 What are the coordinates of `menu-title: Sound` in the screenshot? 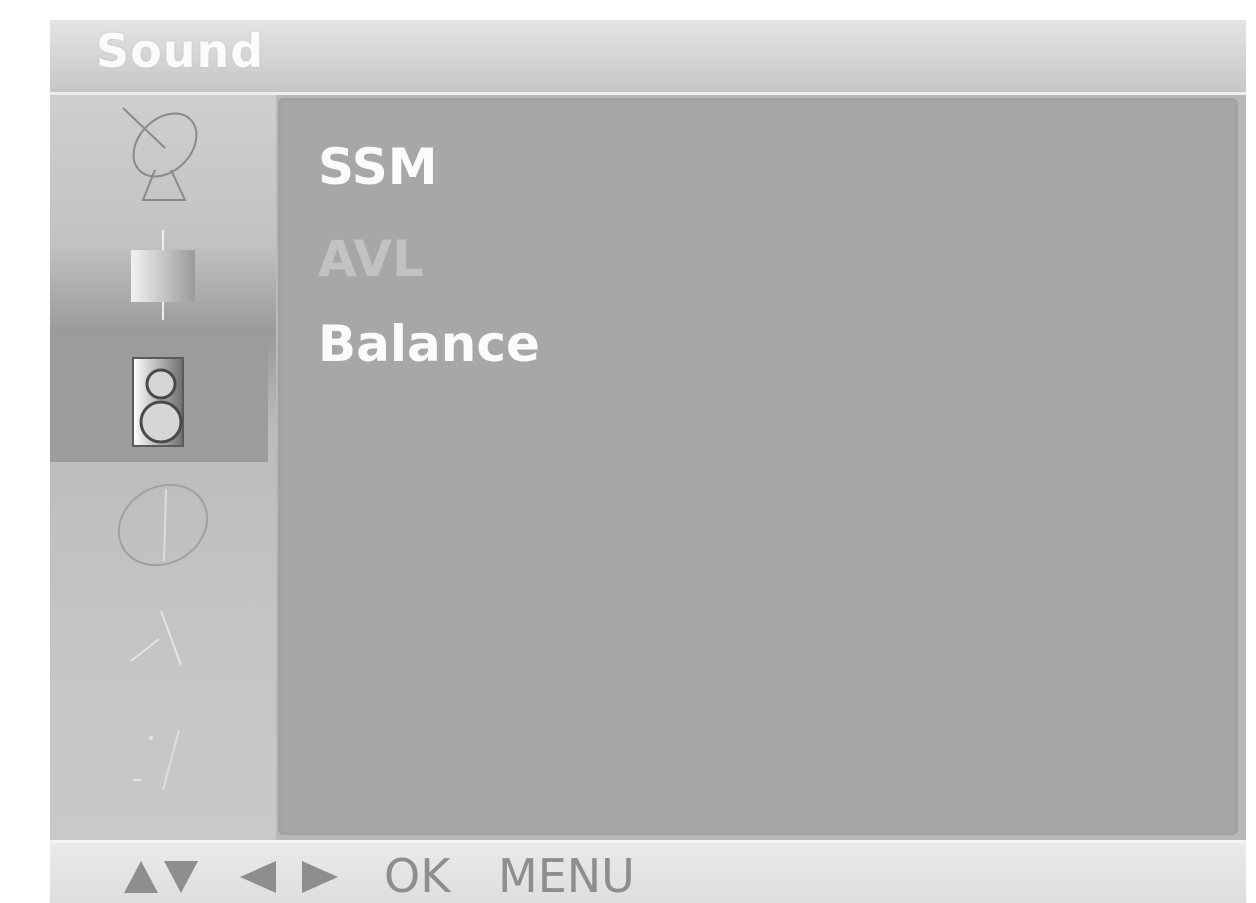 It's located at (180, 51).